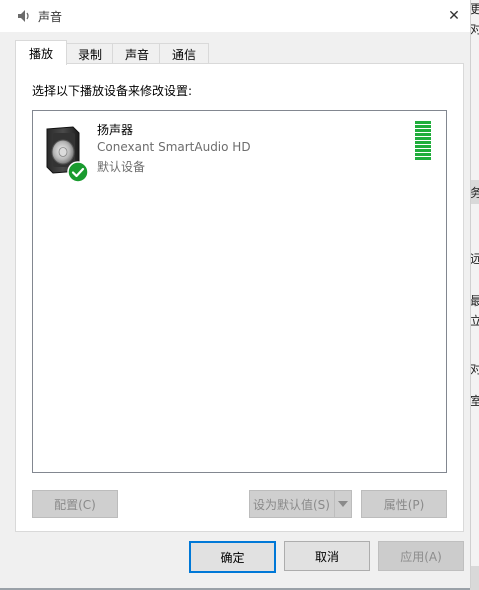 This screenshot has height=590, width=479. I want to click on desktop-background-right: 更 对 务 远 最 立 对 室, so click(474, 295).